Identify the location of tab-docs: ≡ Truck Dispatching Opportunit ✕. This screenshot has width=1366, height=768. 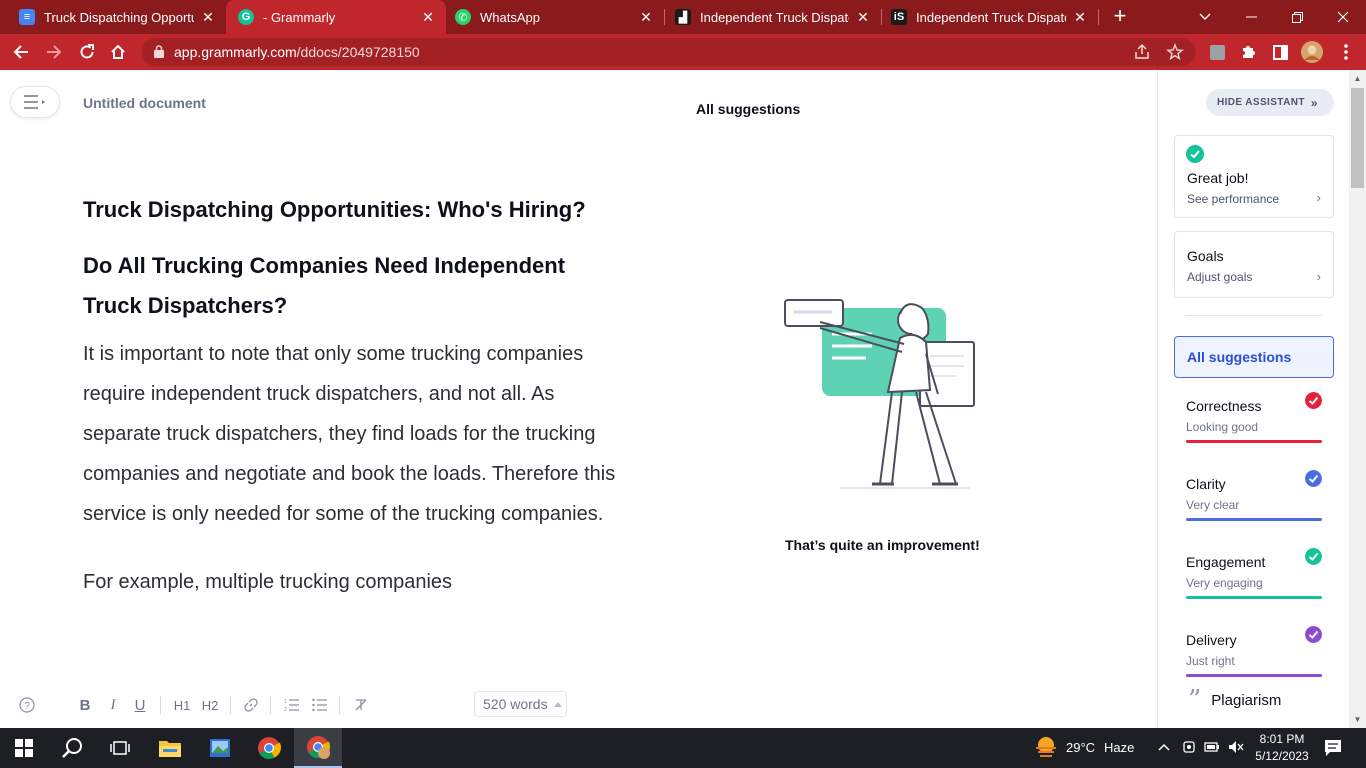
(113, 17).